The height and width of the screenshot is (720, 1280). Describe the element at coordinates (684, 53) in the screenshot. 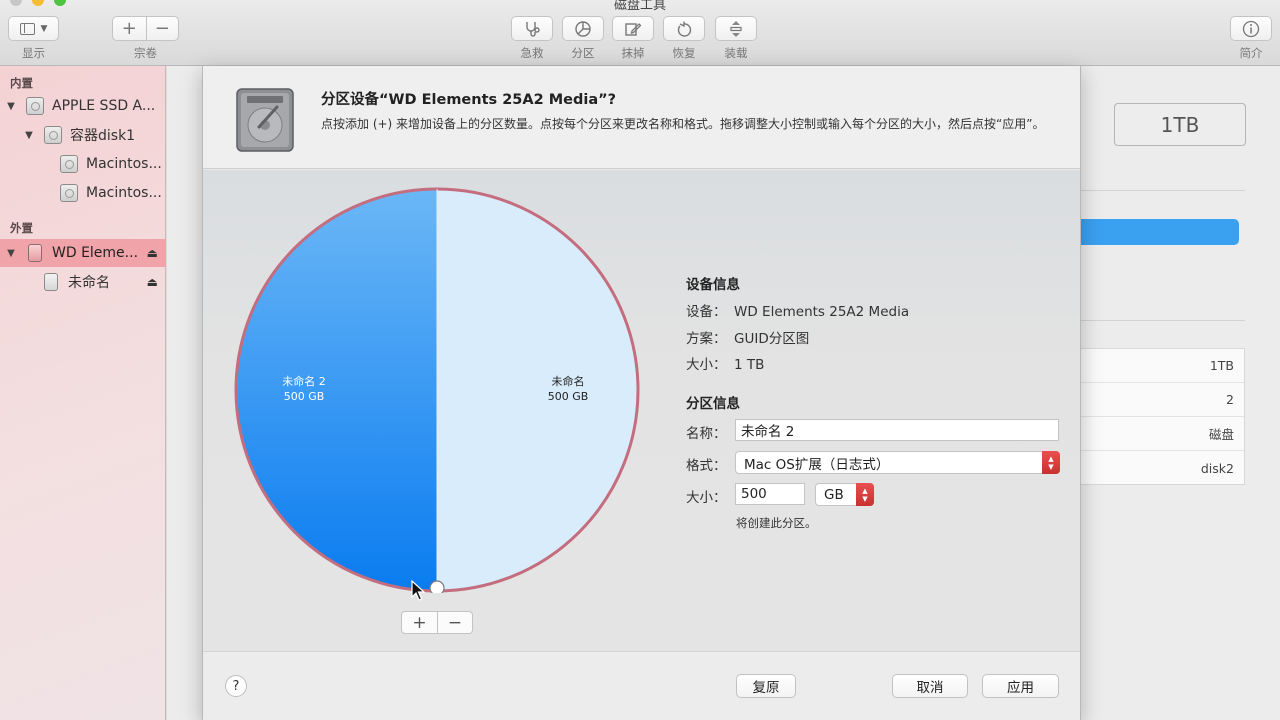

I see `restore-label: 恢复` at that location.